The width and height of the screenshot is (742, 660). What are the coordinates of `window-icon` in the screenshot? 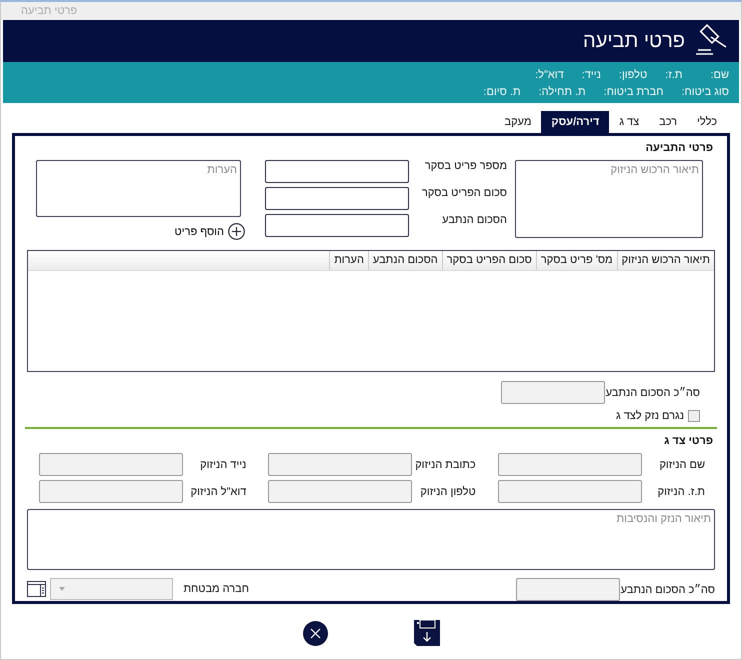 It's located at (36, 588).